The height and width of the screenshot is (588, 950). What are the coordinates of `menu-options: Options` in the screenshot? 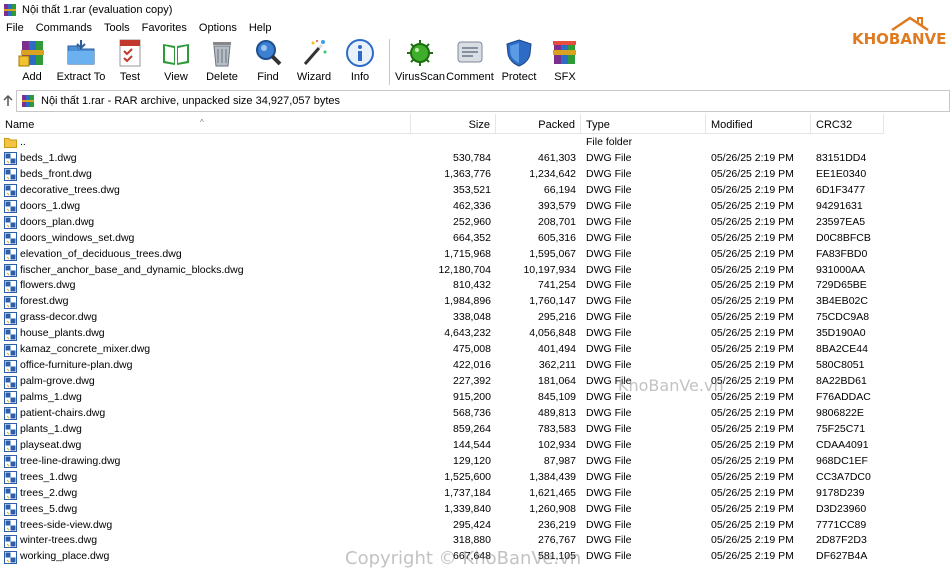 It's located at (218, 28).